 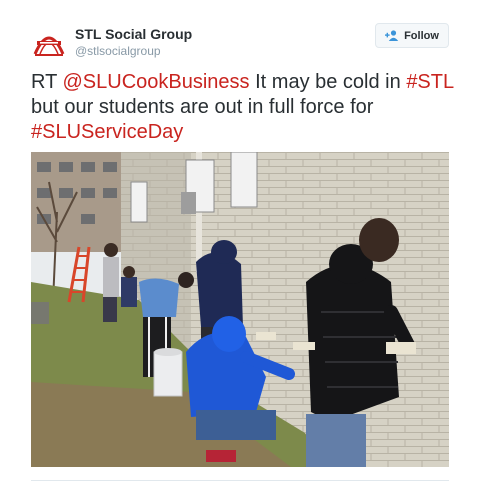 I want to click on tweet-prefix: RT, so click(x=47, y=82).